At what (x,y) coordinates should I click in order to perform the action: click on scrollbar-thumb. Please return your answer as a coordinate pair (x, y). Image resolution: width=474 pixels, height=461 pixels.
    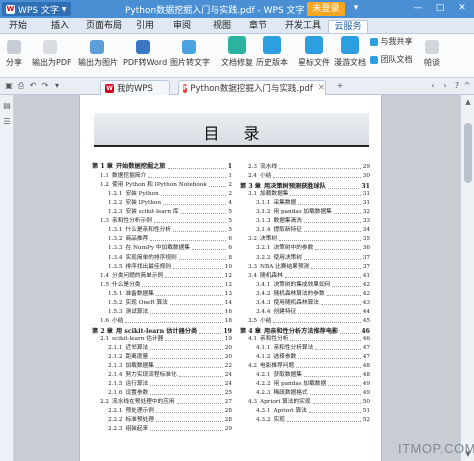
    Looking at the image, I should click on (468, 153).